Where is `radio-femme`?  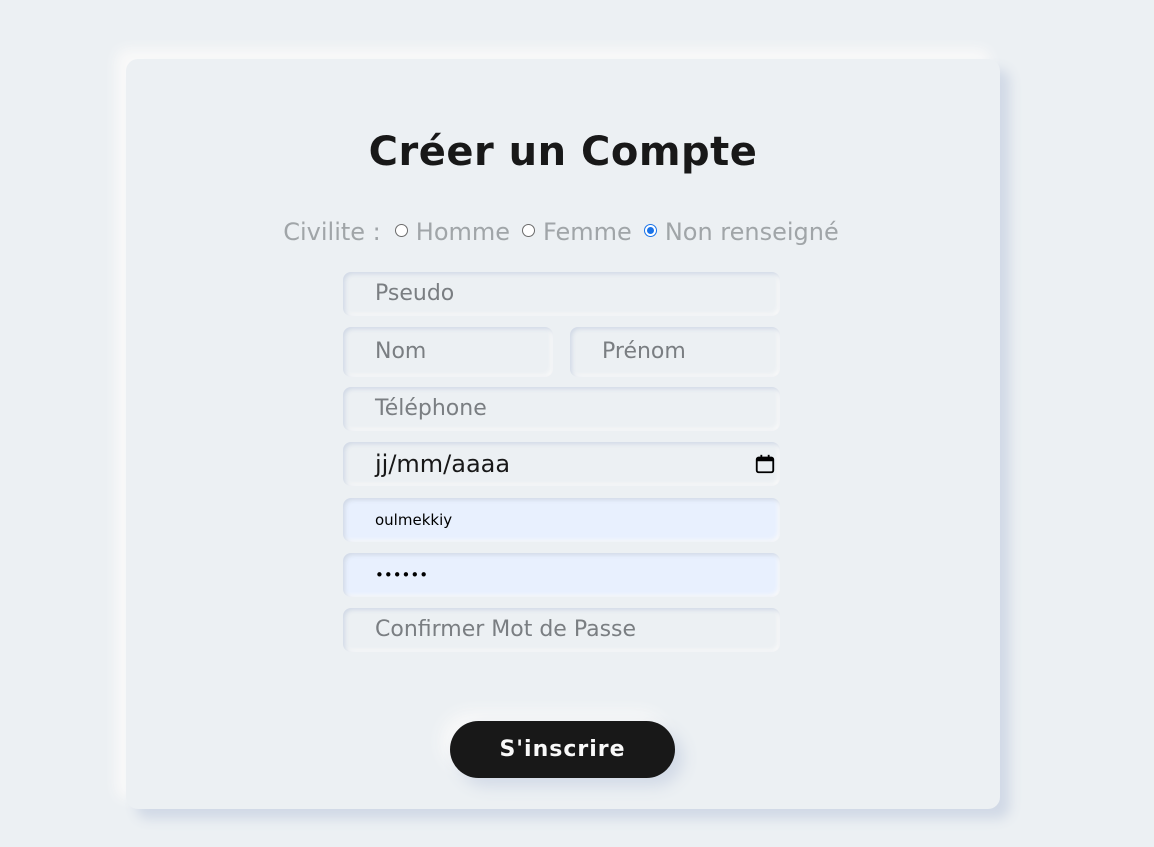 radio-femme is located at coordinates (529, 230).